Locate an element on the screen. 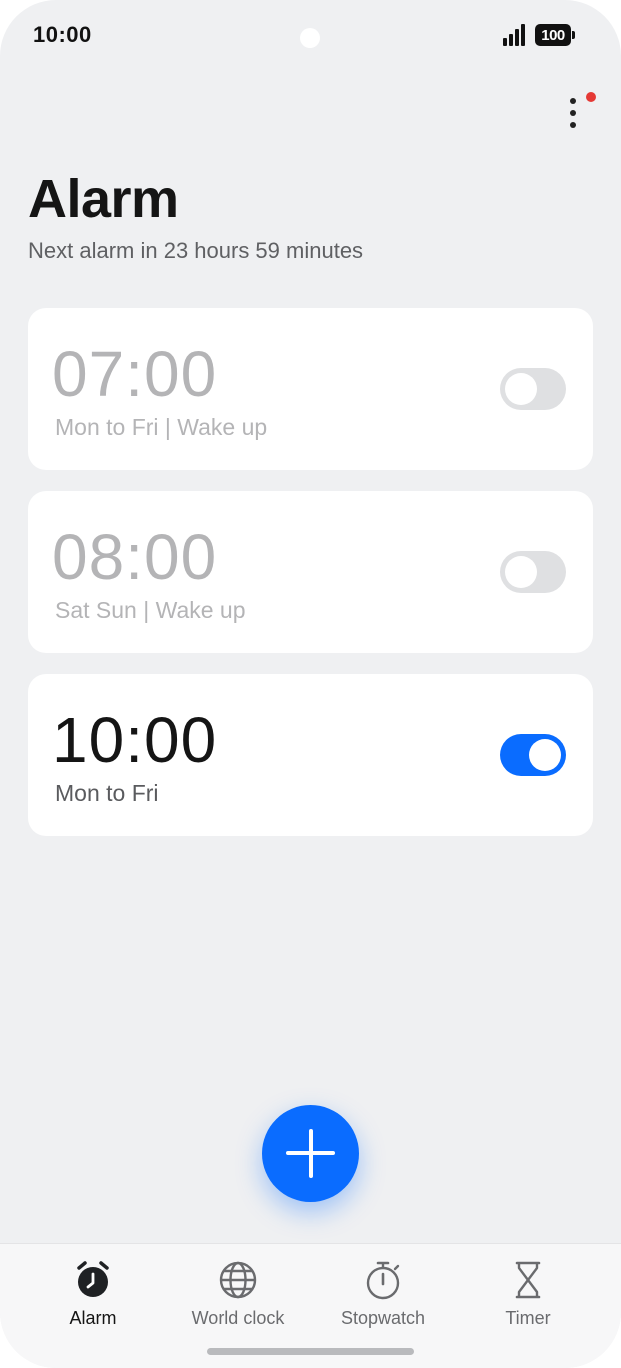 This screenshot has width=621, height=1368. globe-icon is located at coordinates (238, 1280).